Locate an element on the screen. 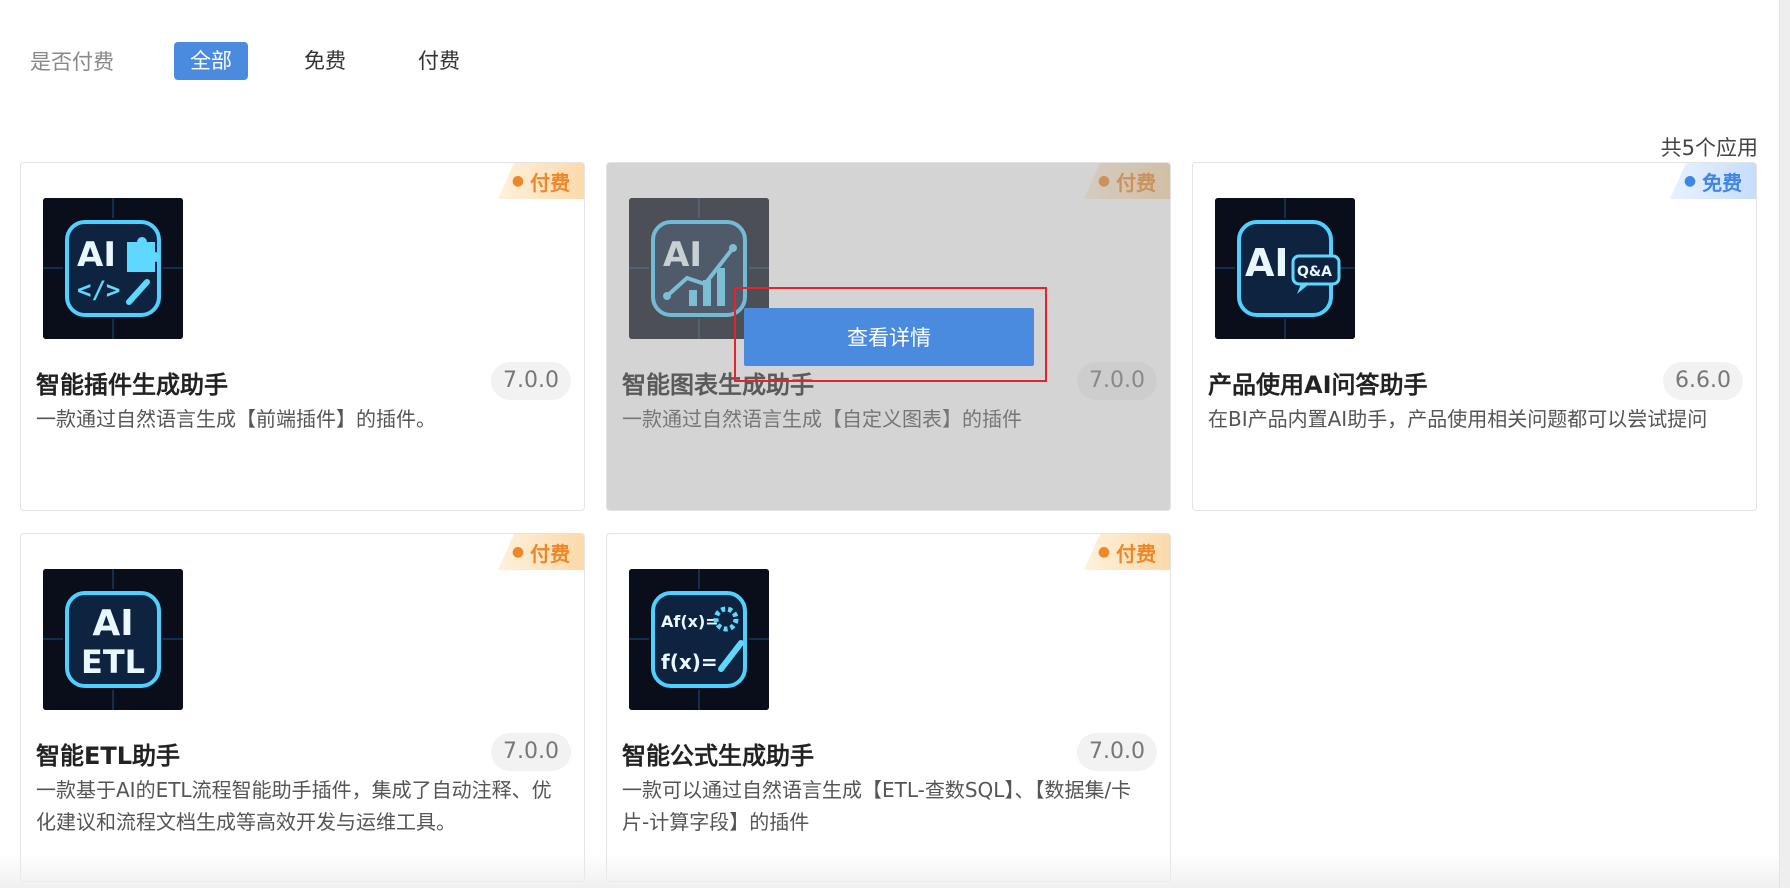 Image resolution: width=1790 pixels, height=888 pixels. icon-subtext: ETL is located at coordinates (113, 662).